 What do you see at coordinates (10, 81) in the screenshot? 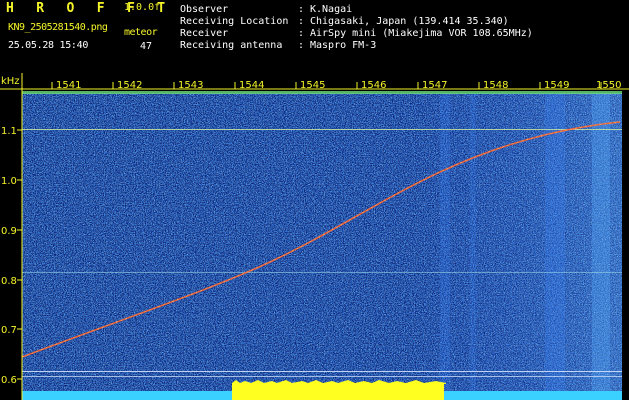
I see `y-axis-unit: kHz` at bounding box center [10, 81].